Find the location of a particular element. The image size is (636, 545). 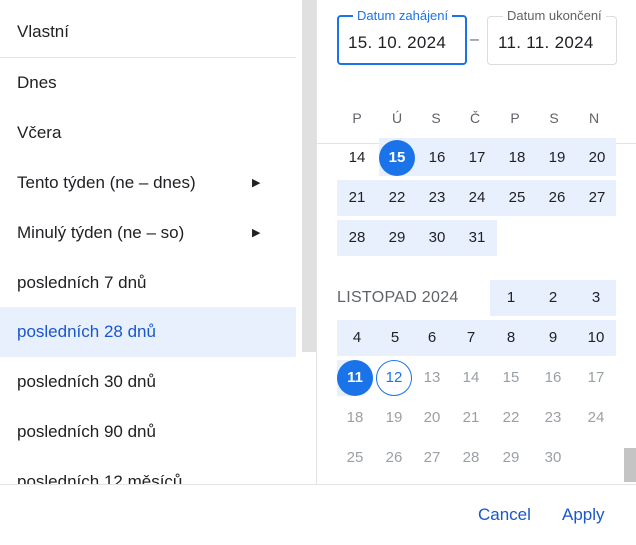

end-date-label: Datum ukončení is located at coordinates (554, 15).